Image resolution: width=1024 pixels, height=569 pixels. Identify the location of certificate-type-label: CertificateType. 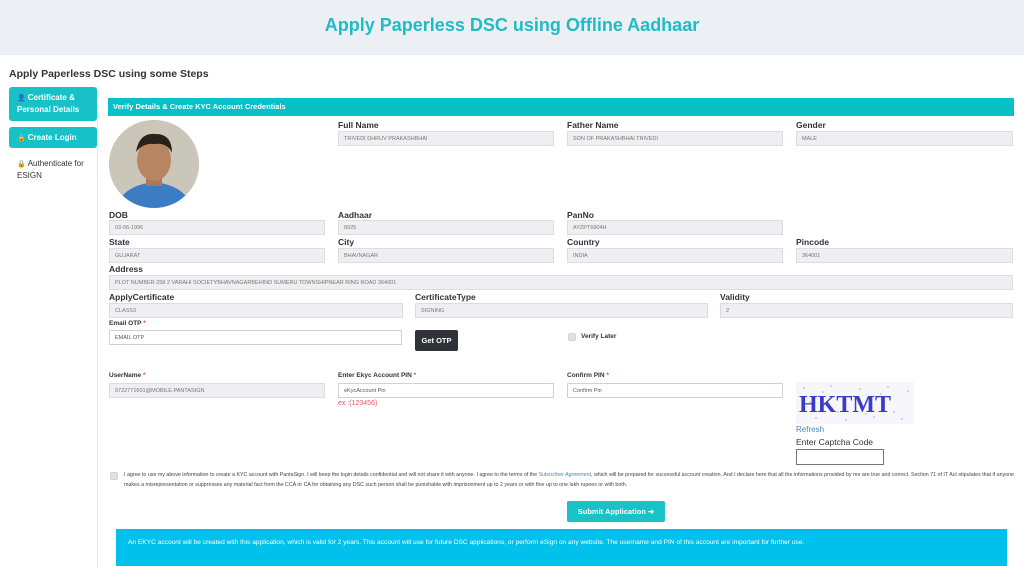
(445, 297).